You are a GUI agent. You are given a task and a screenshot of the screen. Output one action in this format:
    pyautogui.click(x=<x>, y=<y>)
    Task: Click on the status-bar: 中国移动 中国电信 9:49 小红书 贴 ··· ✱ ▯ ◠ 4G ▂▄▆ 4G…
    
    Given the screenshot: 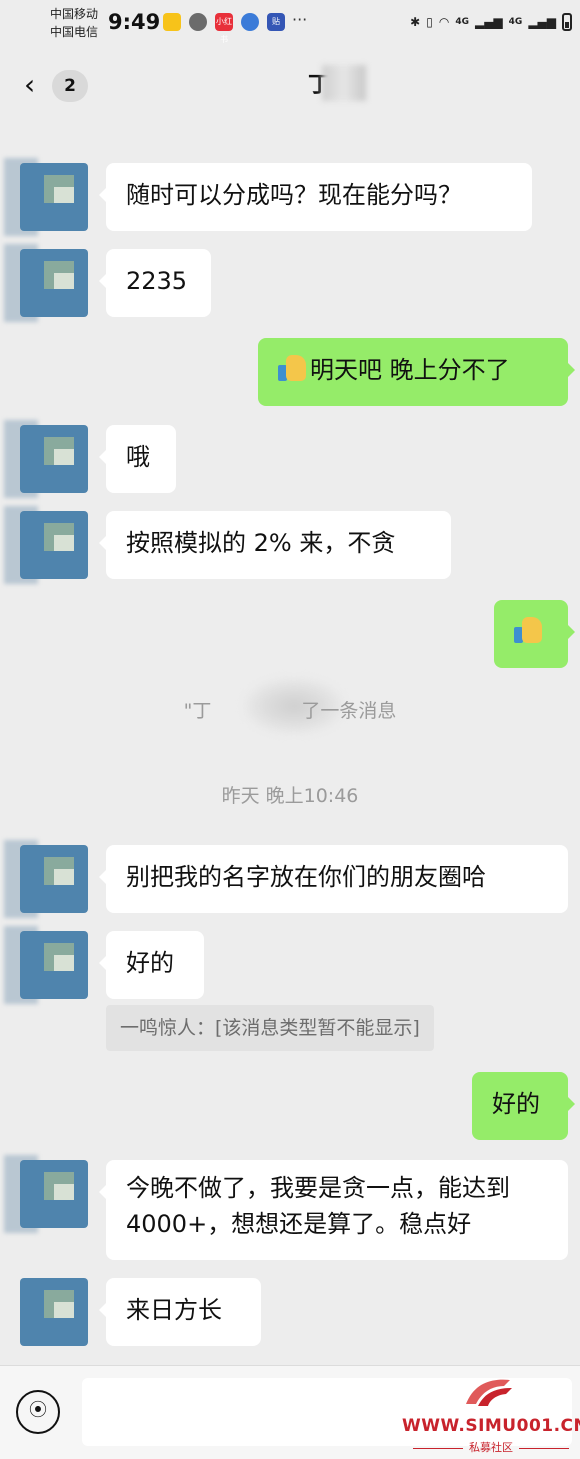 What is the action you would take?
    pyautogui.click(x=290, y=22)
    